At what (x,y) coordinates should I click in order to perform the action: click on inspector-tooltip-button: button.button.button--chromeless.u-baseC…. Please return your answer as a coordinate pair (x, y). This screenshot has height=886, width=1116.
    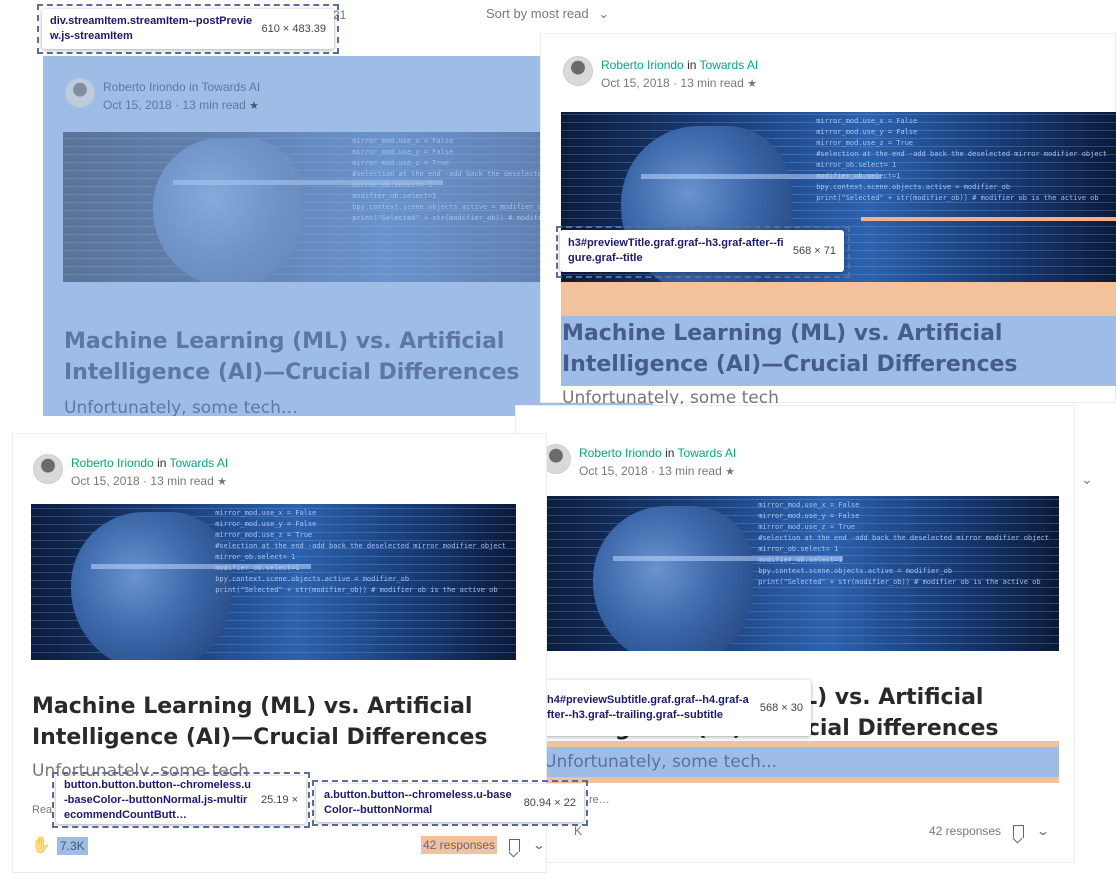
    Looking at the image, I should click on (181, 800).